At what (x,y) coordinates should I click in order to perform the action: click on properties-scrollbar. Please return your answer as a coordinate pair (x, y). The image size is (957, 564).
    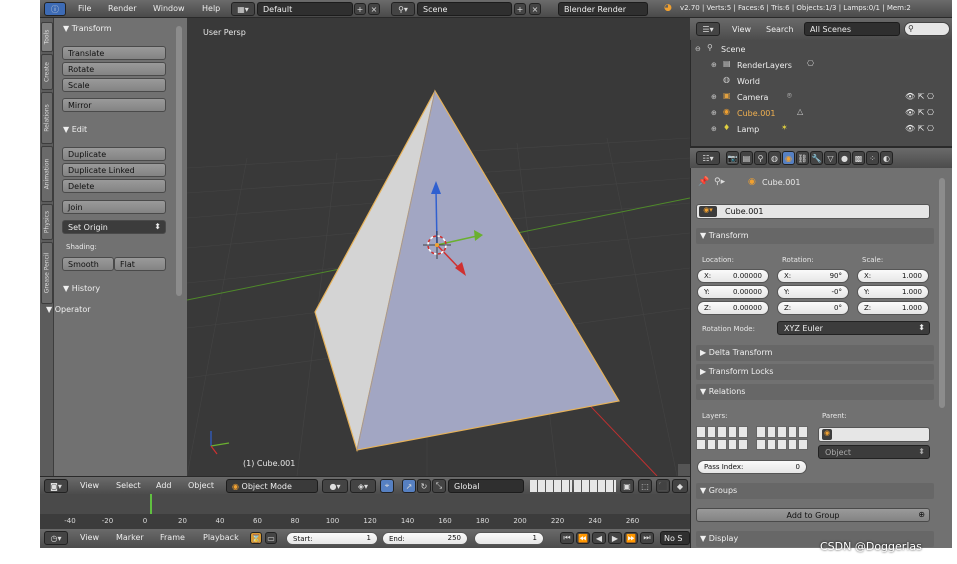
    Looking at the image, I should click on (942, 293).